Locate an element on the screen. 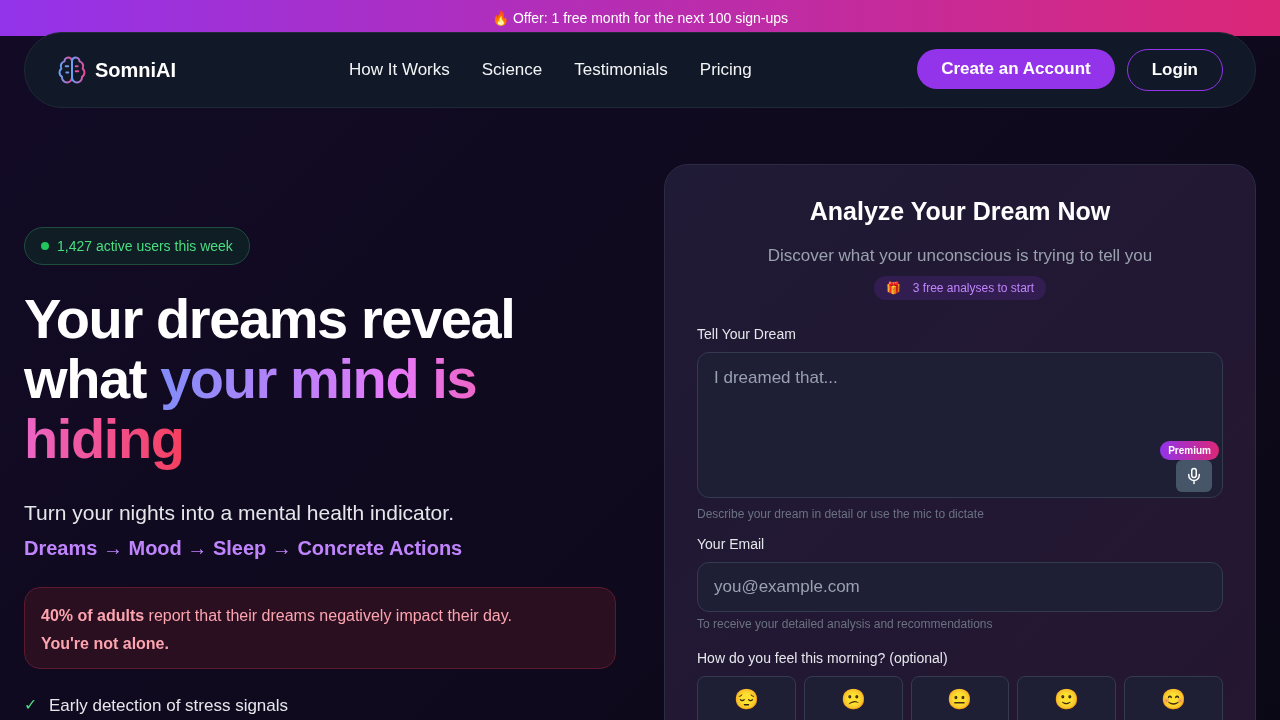 The image size is (1280, 720). brand-name: SomniAI is located at coordinates (136, 70).